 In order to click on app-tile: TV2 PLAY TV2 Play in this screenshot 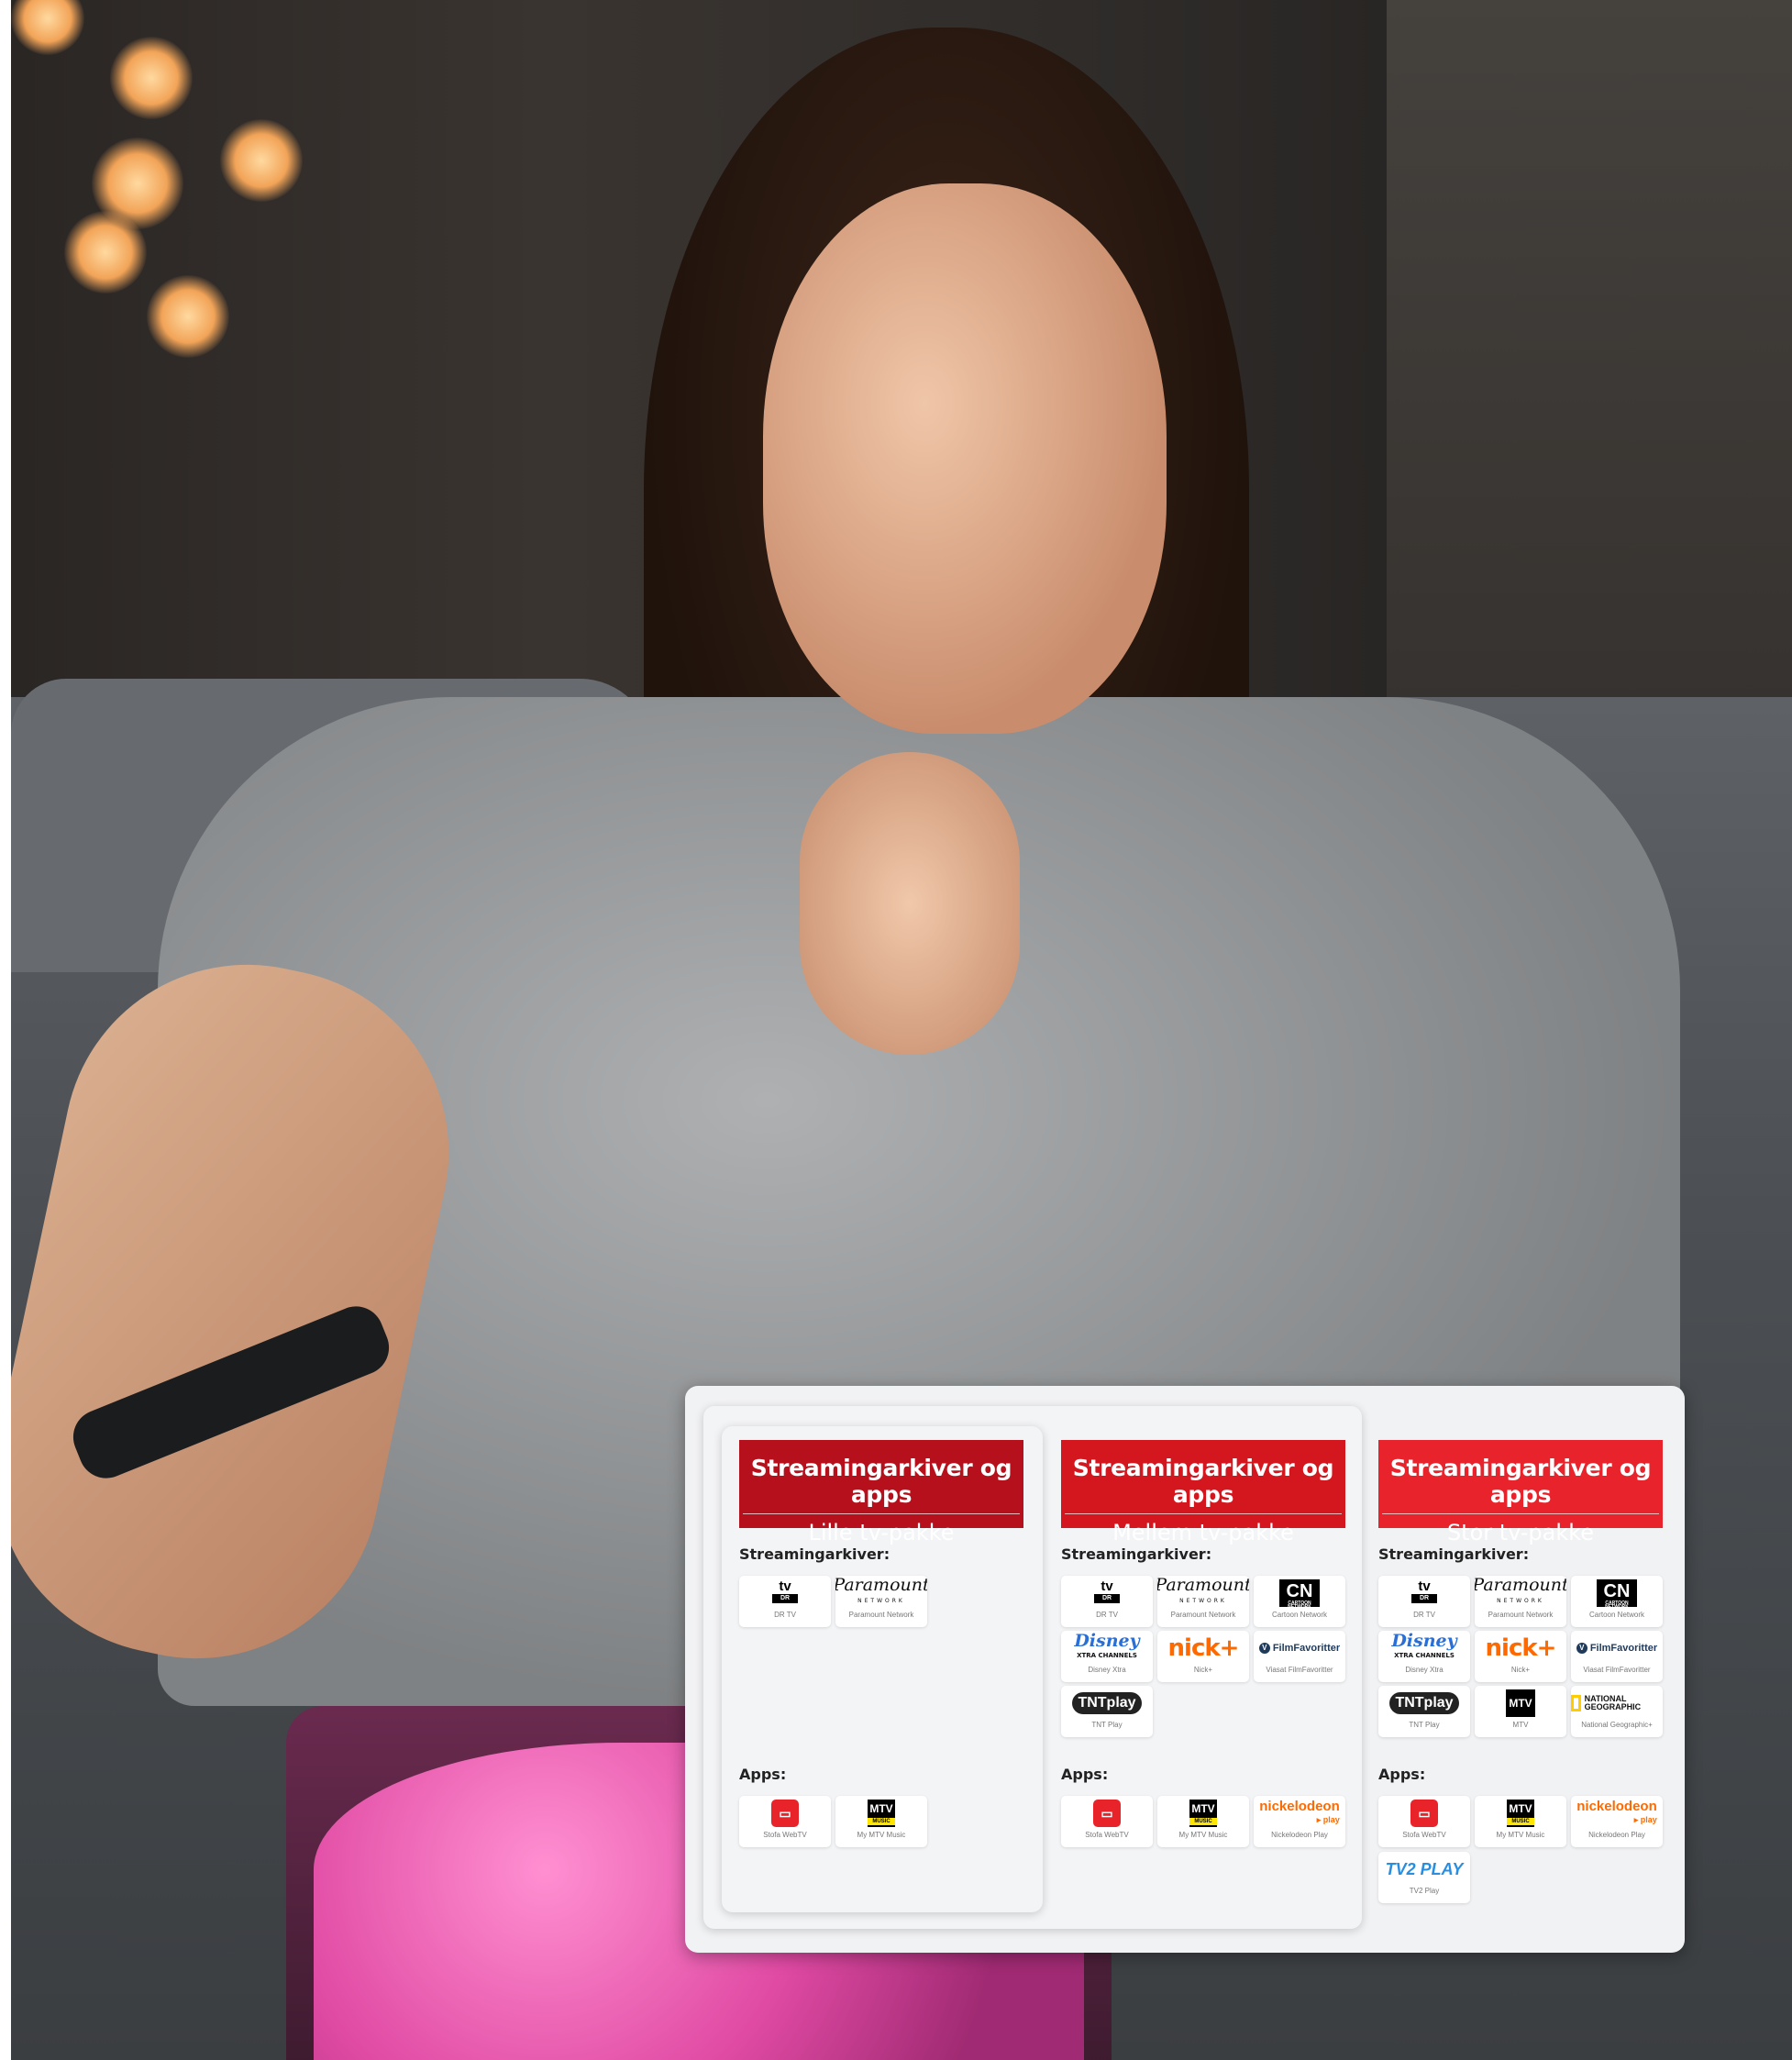, I will do `click(1424, 1877)`.